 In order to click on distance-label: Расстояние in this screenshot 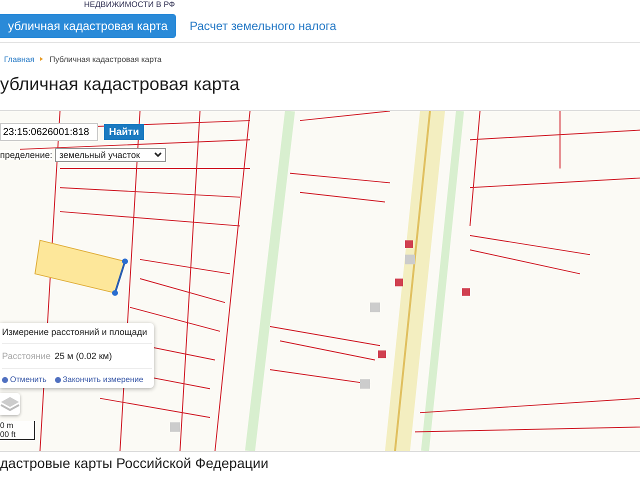, I will do `click(26, 356)`.